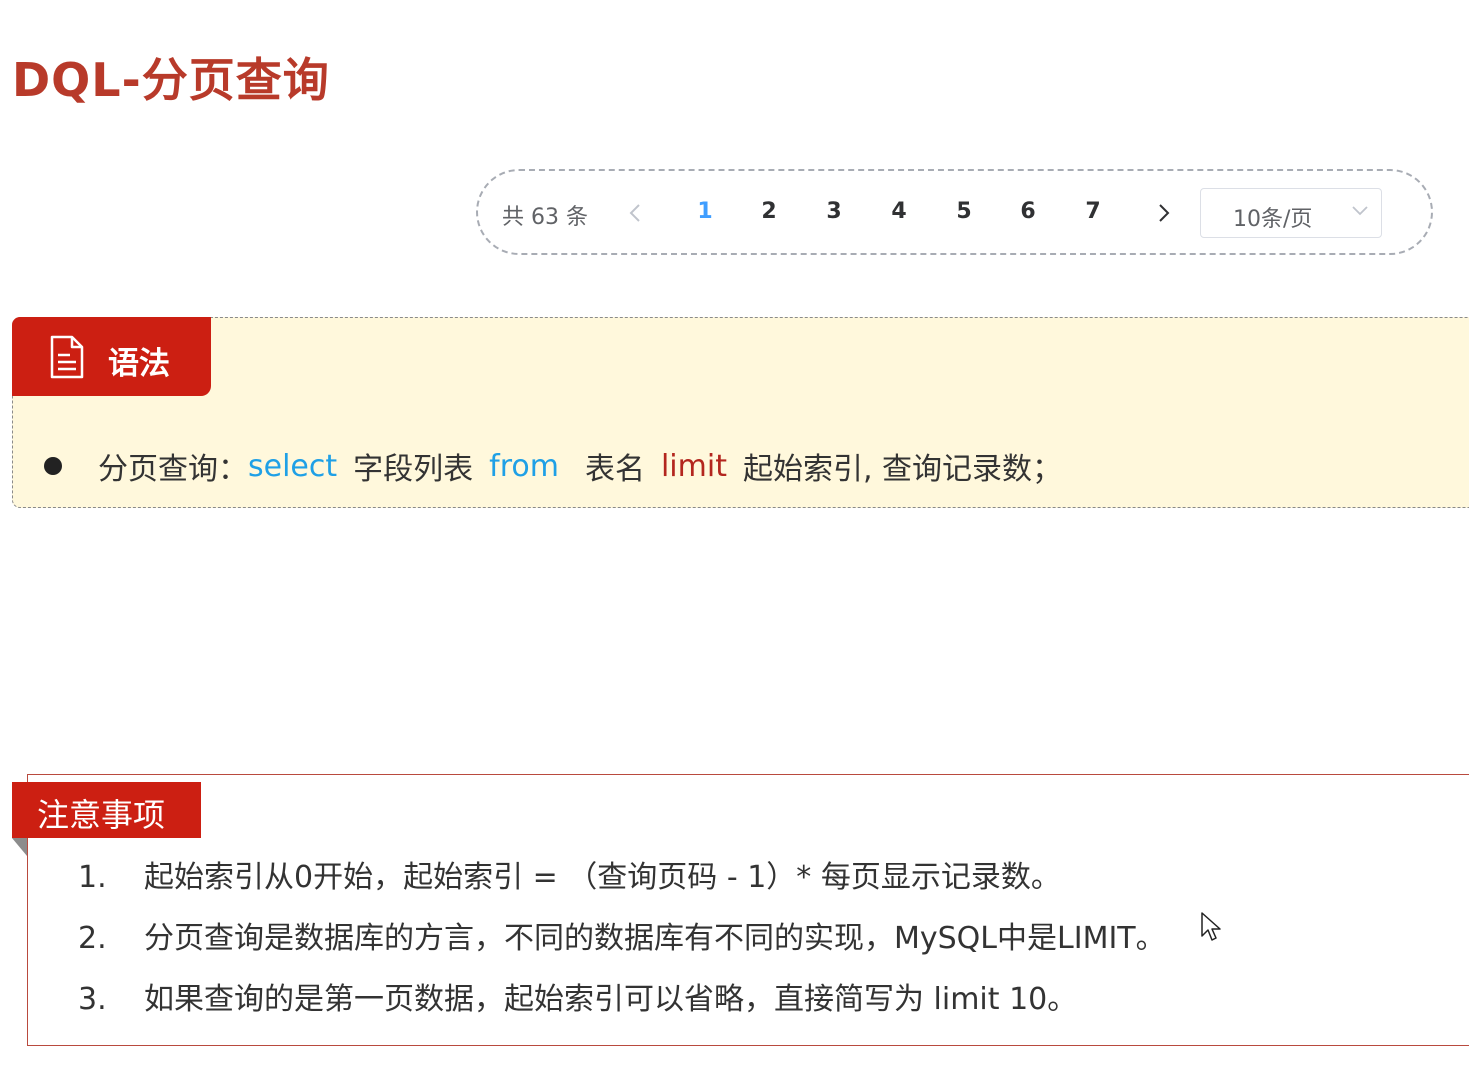 The width and height of the screenshot is (1469, 1080). What do you see at coordinates (92, 938) in the screenshot?
I see `note-number: 2.` at bounding box center [92, 938].